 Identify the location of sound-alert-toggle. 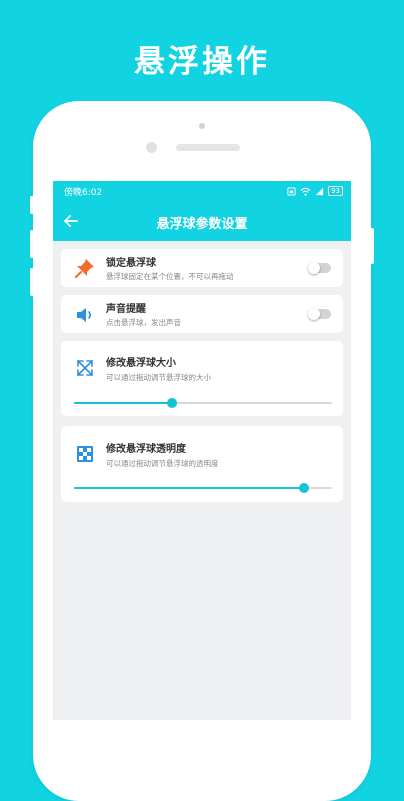
(319, 314).